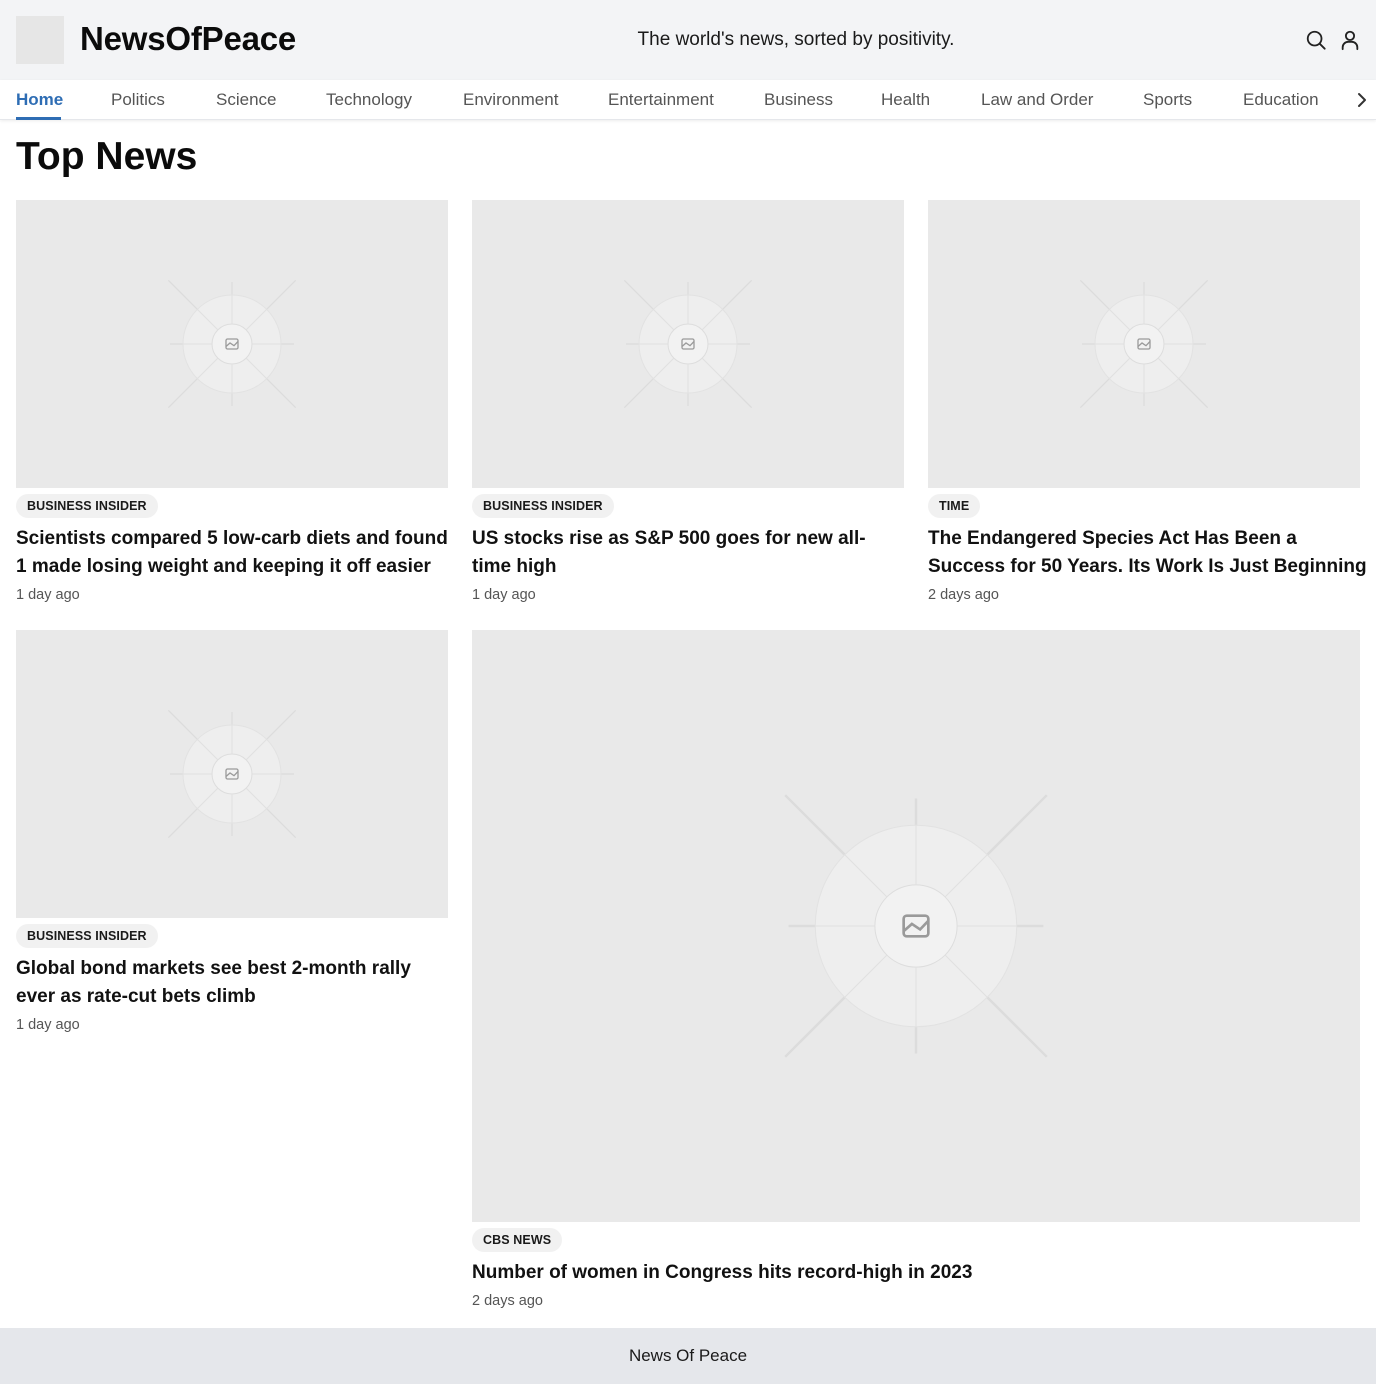 The height and width of the screenshot is (1384, 1376). What do you see at coordinates (1037, 100) in the screenshot?
I see `nav-item-law-and-order: Law and Order` at bounding box center [1037, 100].